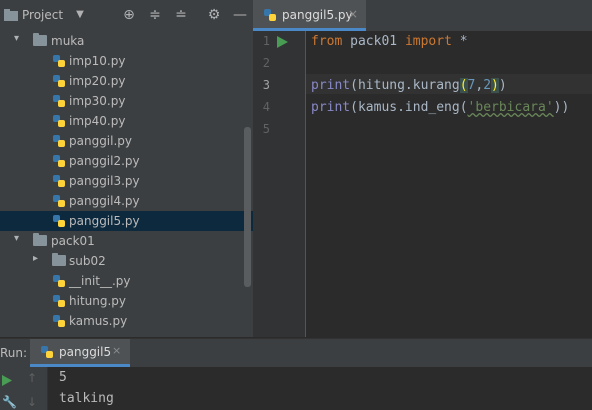 The height and width of the screenshot is (410, 592). Describe the element at coordinates (266, 63) in the screenshot. I see `line-number: 2` at that location.